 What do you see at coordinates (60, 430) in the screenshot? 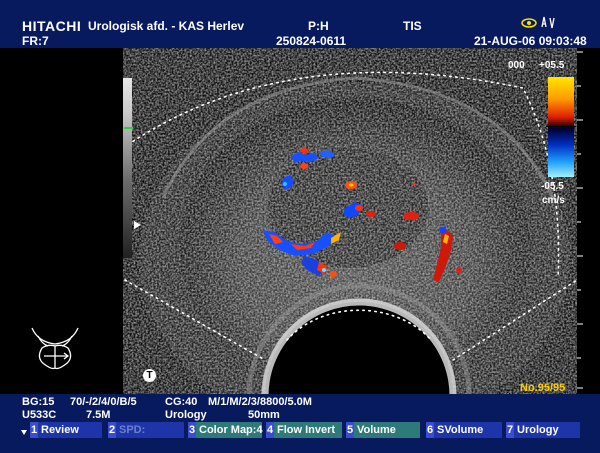
I see `fkey-label: Review` at bounding box center [60, 430].